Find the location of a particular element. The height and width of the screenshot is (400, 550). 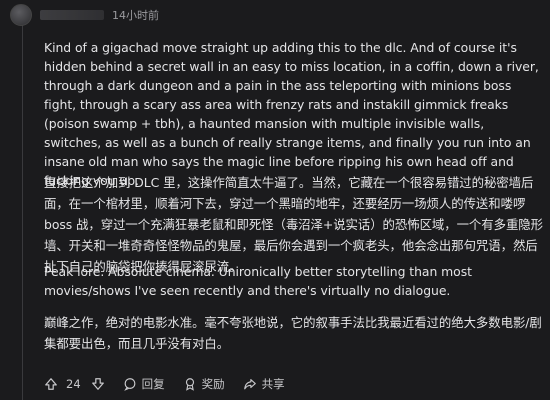

vote-count: 24 is located at coordinates (73, 384).